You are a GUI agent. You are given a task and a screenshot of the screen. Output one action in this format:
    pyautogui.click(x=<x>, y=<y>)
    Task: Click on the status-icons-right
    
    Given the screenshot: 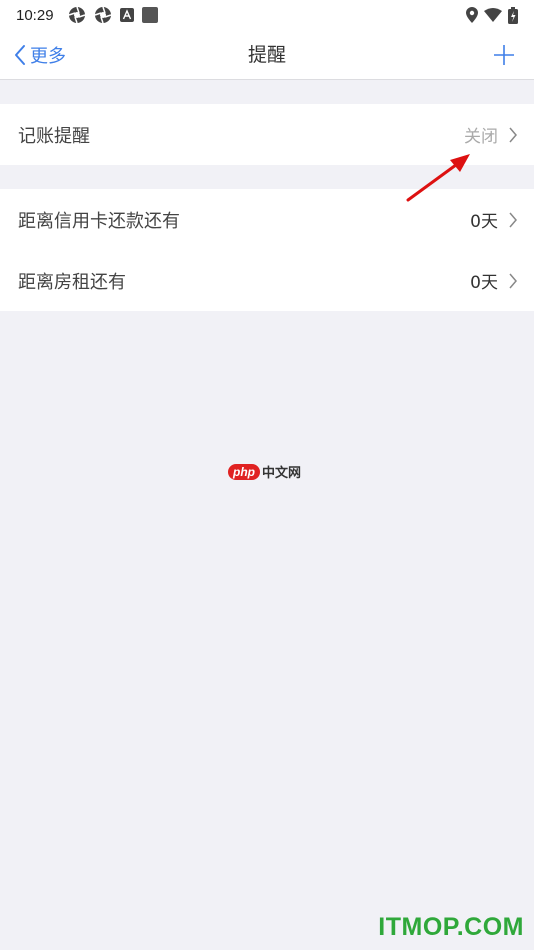 What is the action you would take?
    pyautogui.click(x=492, y=15)
    